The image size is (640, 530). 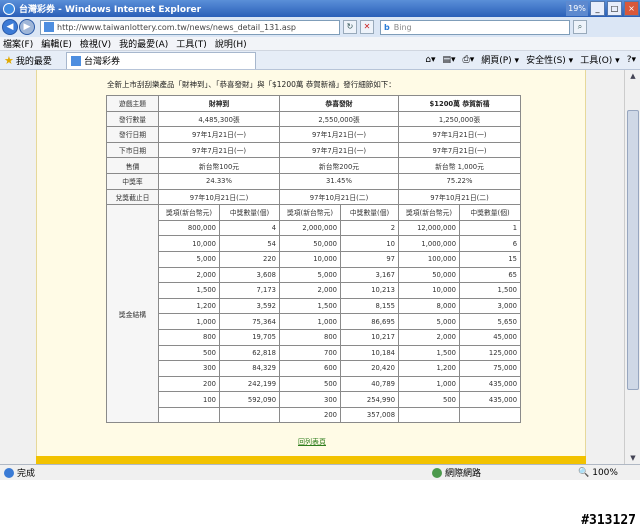 What do you see at coordinates (490, 275) in the screenshot?
I see `table-cell: 65` at bounding box center [490, 275].